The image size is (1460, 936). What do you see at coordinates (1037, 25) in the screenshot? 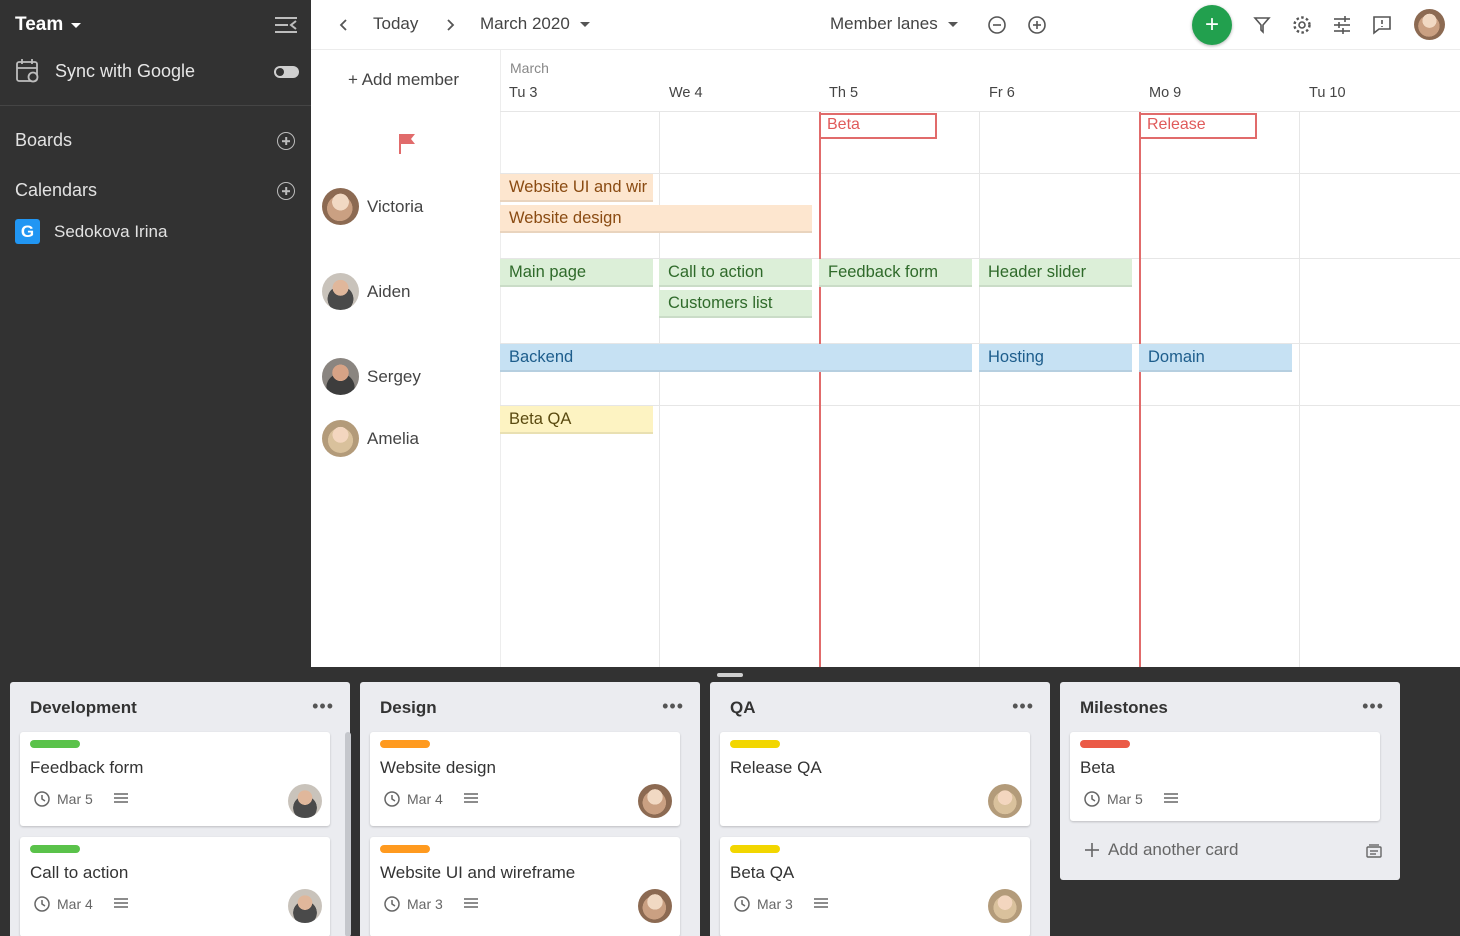
I see `zoom-in-icon` at bounding box center [1037, 25].